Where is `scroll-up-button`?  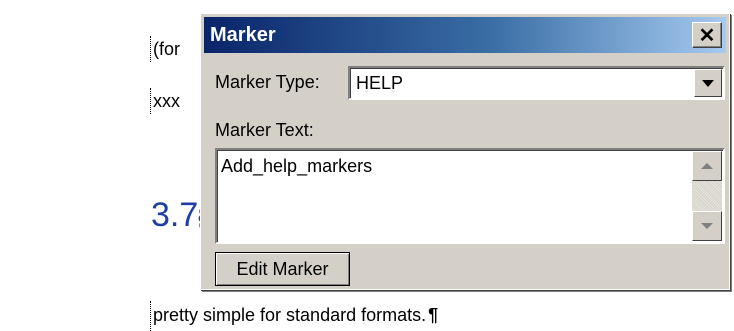
scroll-up-button is located at coordinates (707, 166).